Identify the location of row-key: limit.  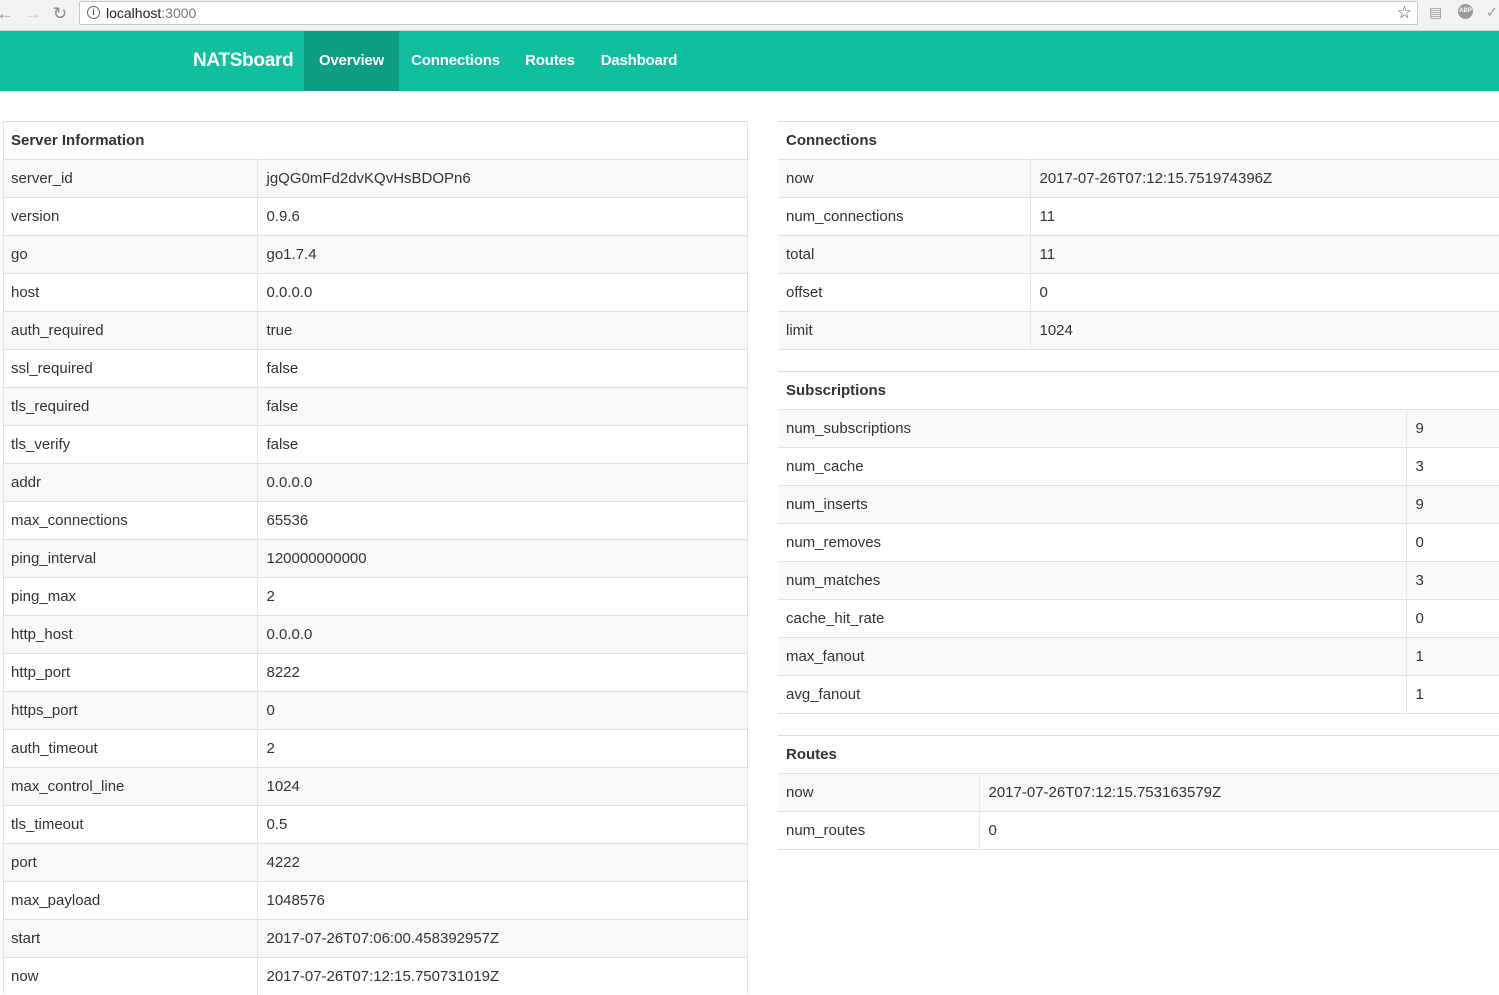
(904, 331).